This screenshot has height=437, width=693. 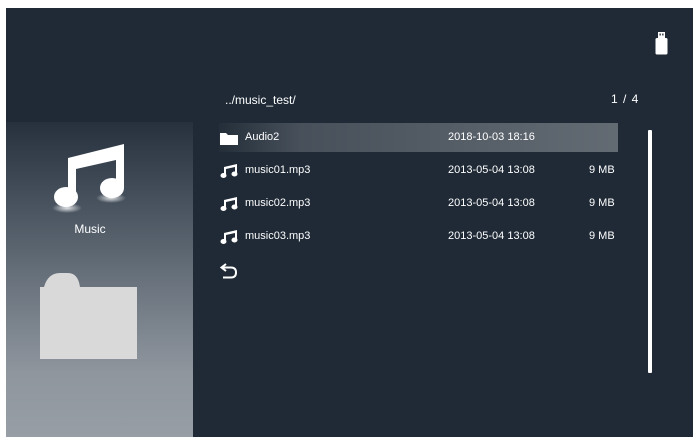 I want to click on current-path: ../music_test/, so click(x=260, y=100).